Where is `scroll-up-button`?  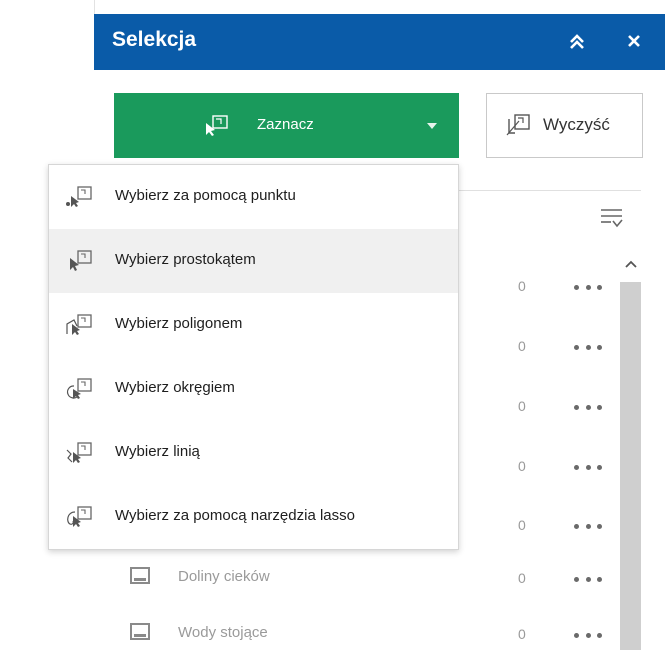 scroll-up-button is located at coordinates (630, 264).